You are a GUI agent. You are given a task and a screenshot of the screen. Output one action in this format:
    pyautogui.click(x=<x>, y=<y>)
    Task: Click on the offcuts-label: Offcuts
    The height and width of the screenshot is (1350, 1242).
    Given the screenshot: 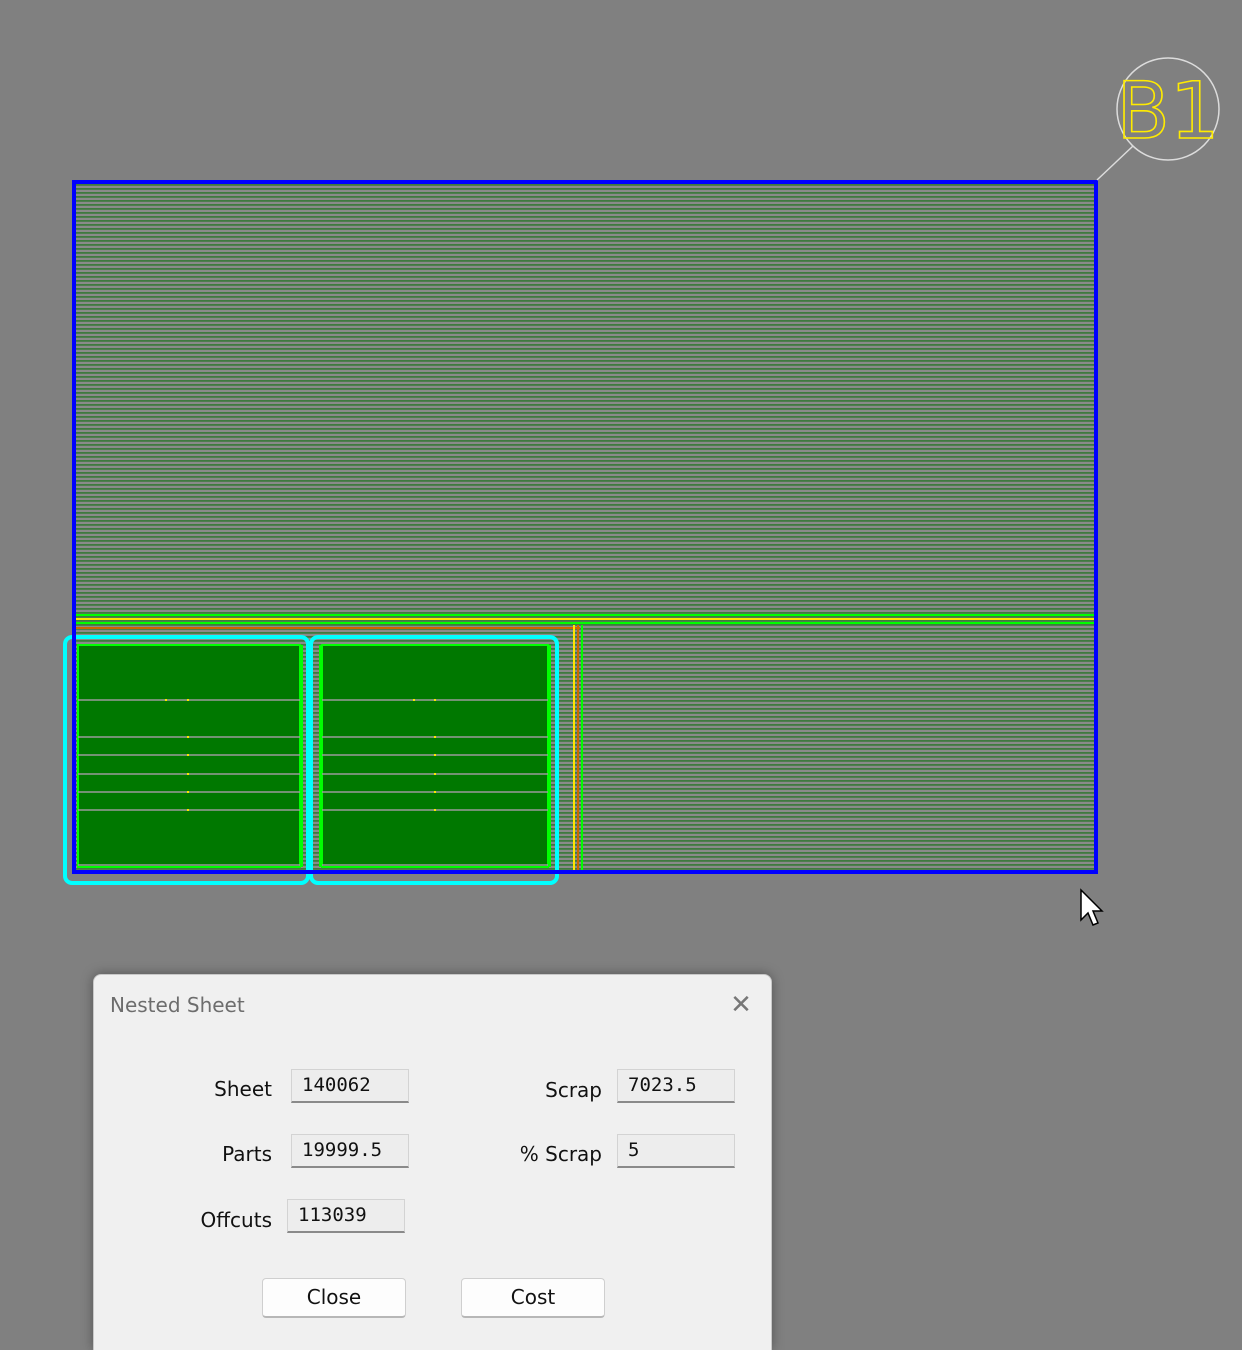 What is the action you would take?
    pyautogui.click(x=236, y=1220)
    